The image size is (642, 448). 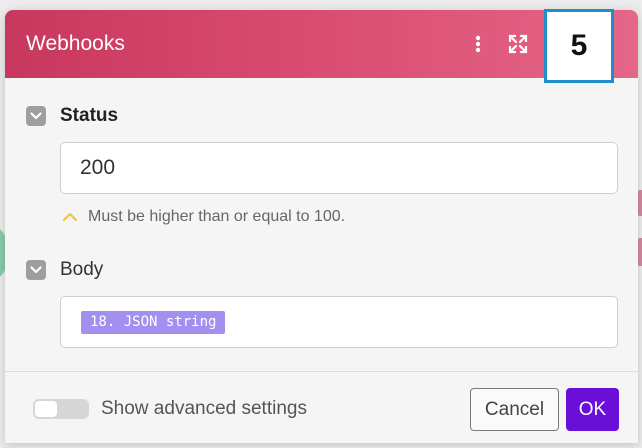 I want to click on body-collapse-toggle, so click(x=36, y=270).